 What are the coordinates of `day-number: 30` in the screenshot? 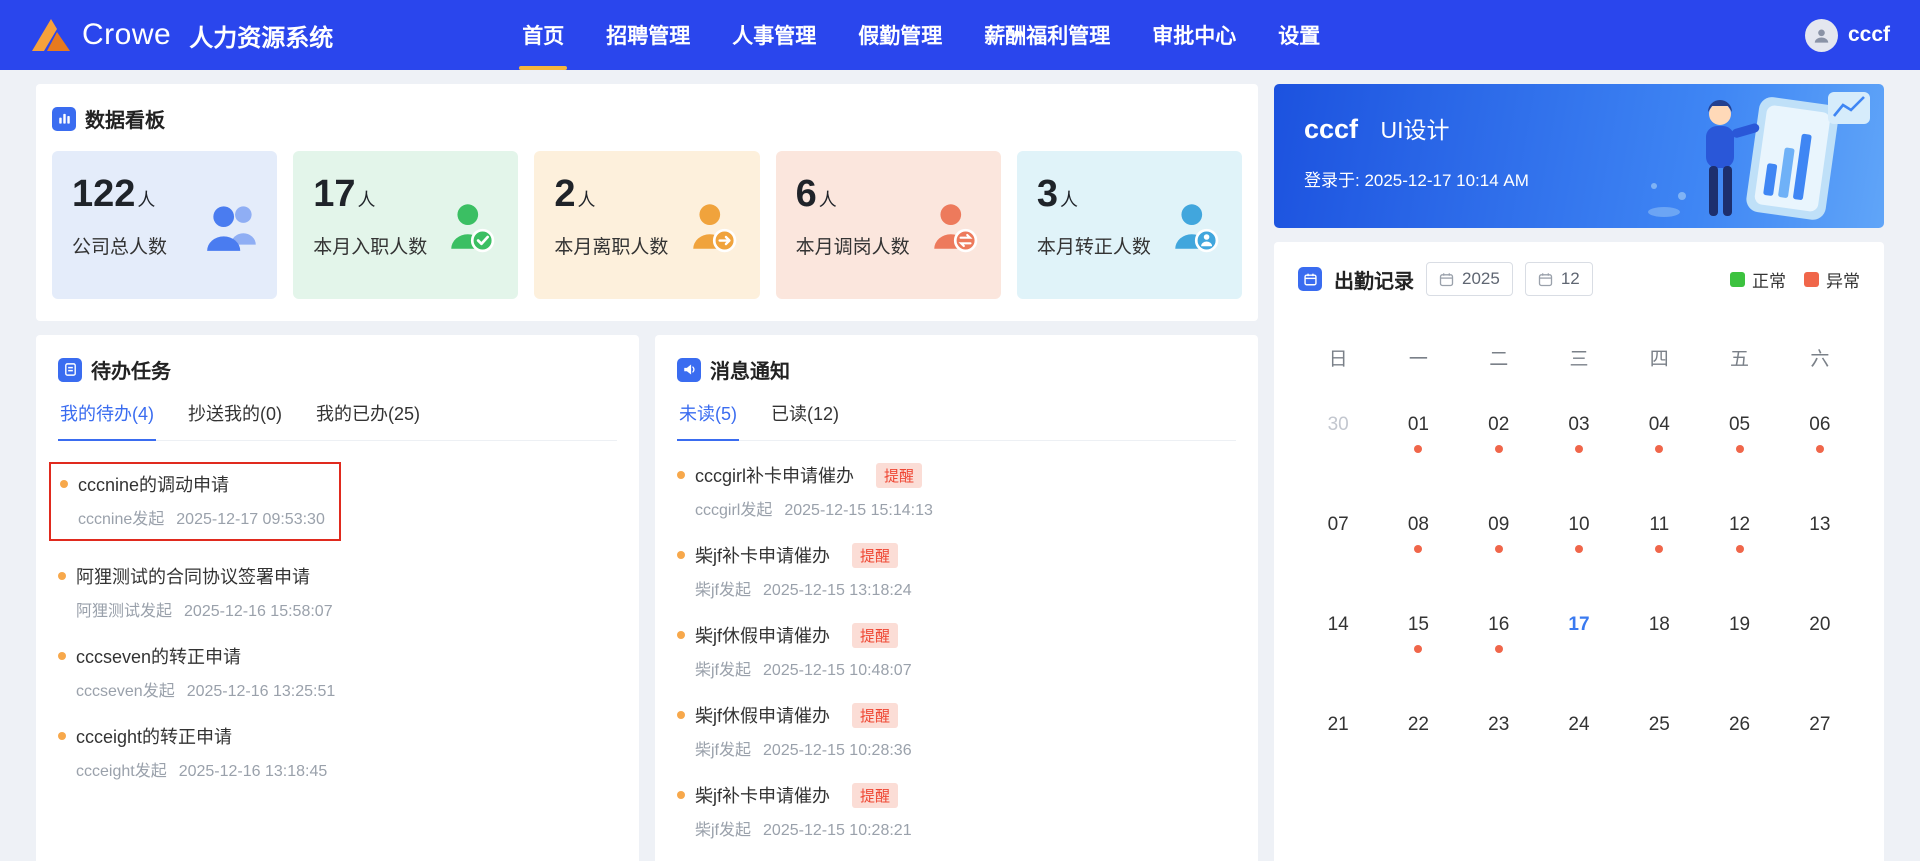 It's located at (1338, 424).